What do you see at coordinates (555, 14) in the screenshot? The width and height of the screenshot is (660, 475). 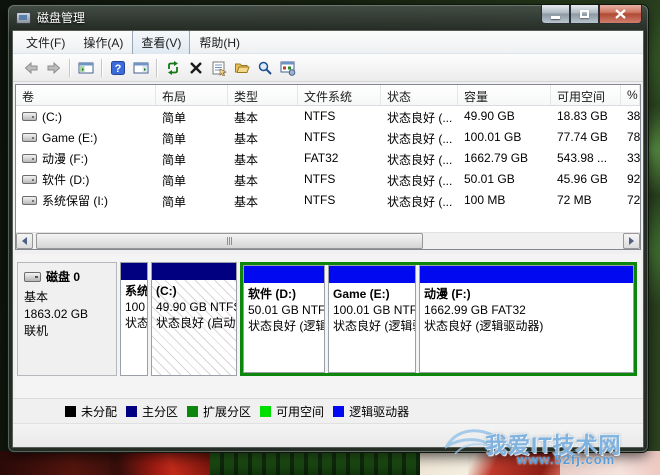 I see `minimize-button` at bounding box center [555, 14].